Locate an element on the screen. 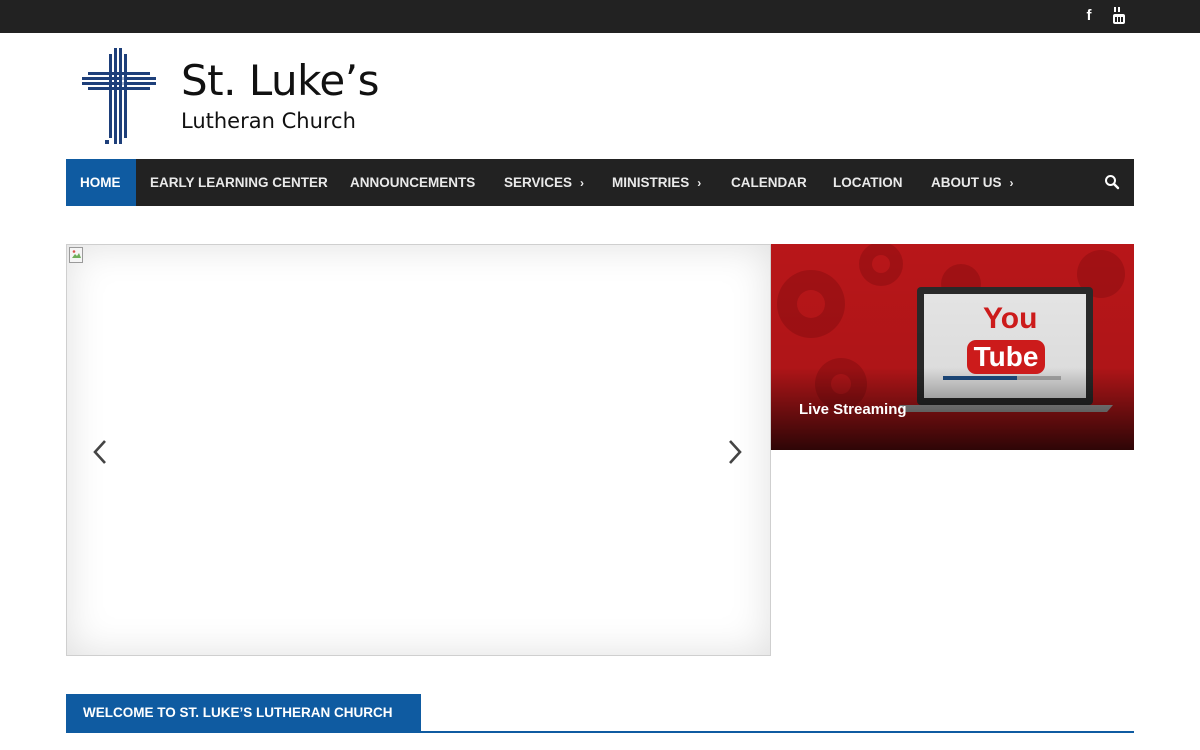 Image resolution: width=1200 pixels, height=750 pixels. nav-item-home: HOME is located at coordinates (101, 182).